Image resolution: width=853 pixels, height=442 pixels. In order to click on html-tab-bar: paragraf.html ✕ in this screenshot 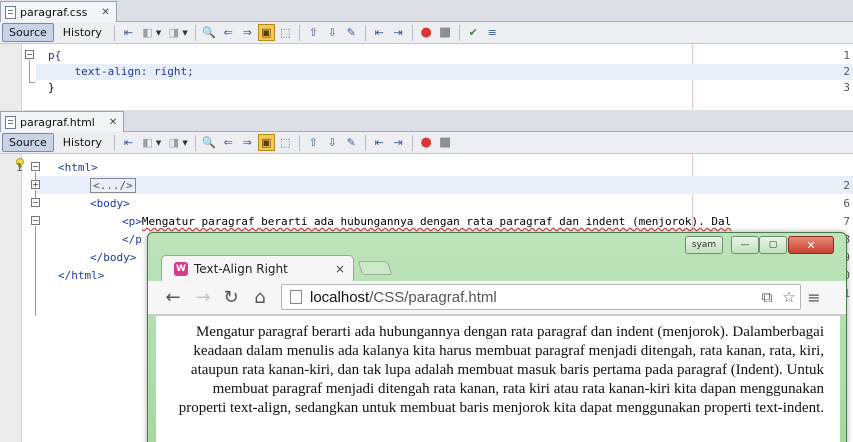, I will do `click(426, 121)`.